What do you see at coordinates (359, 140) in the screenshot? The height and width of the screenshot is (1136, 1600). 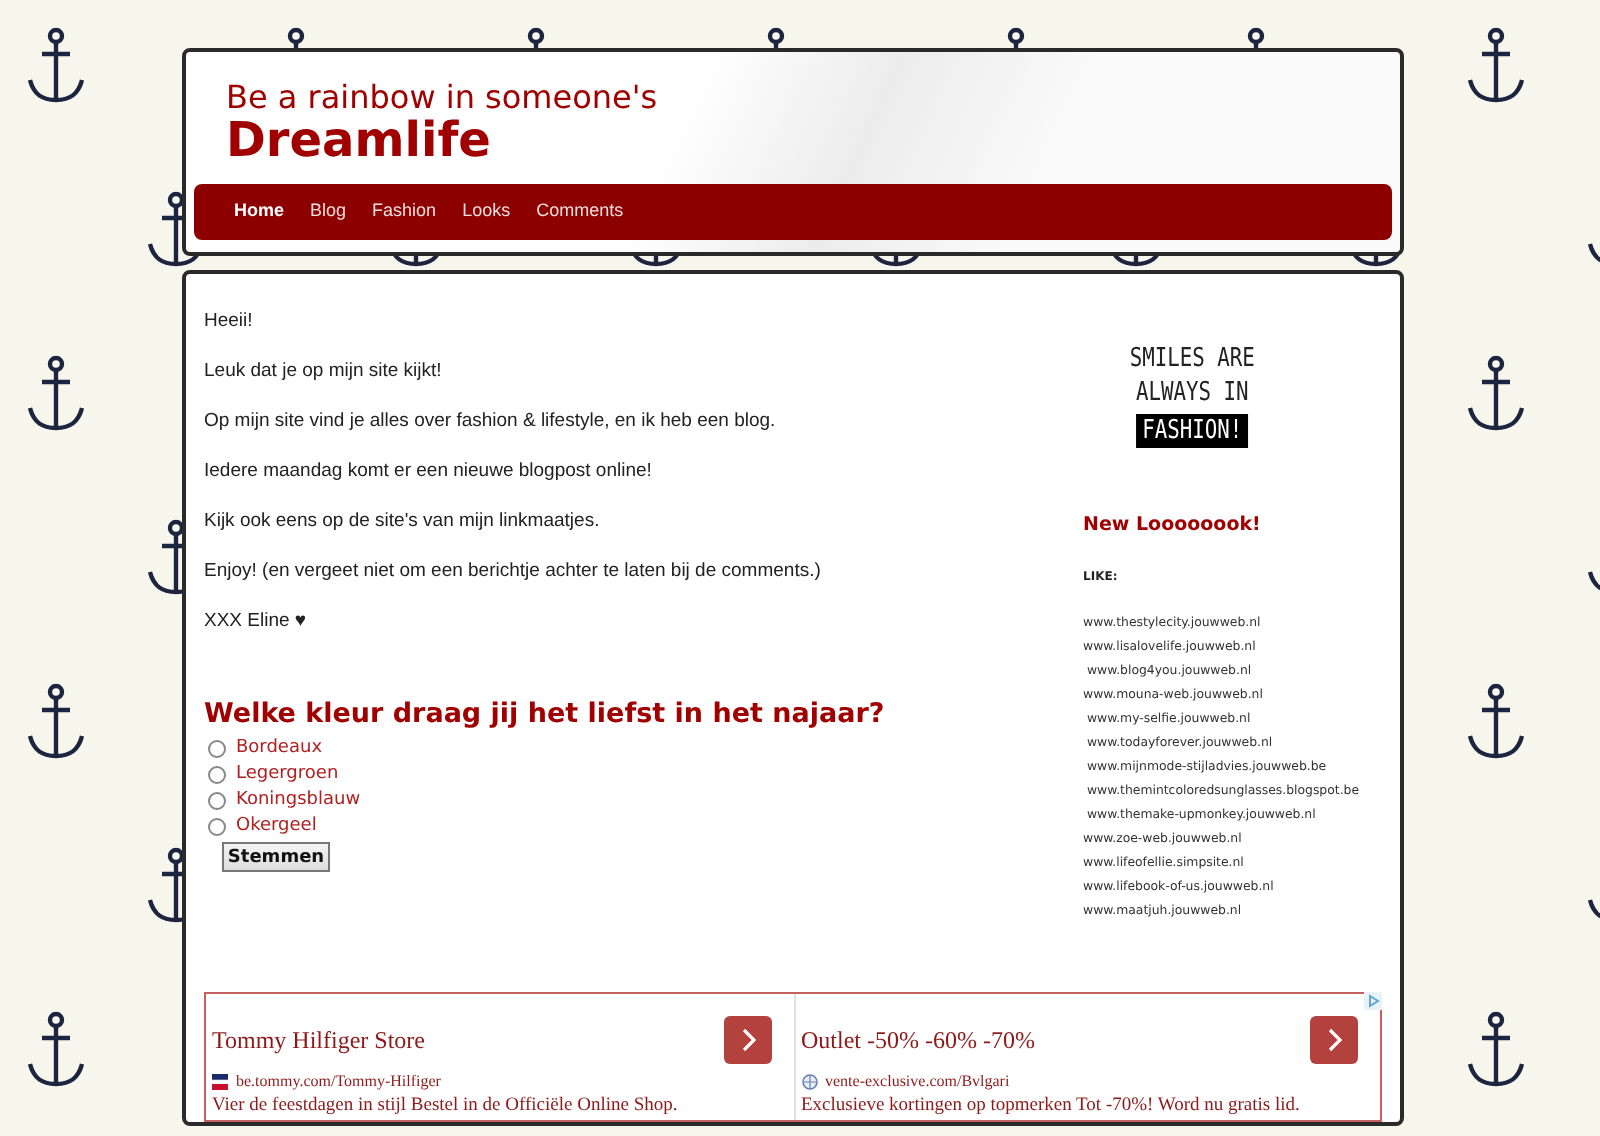 I see `site-title: Dreamlife` at bounding box center [359, 140].